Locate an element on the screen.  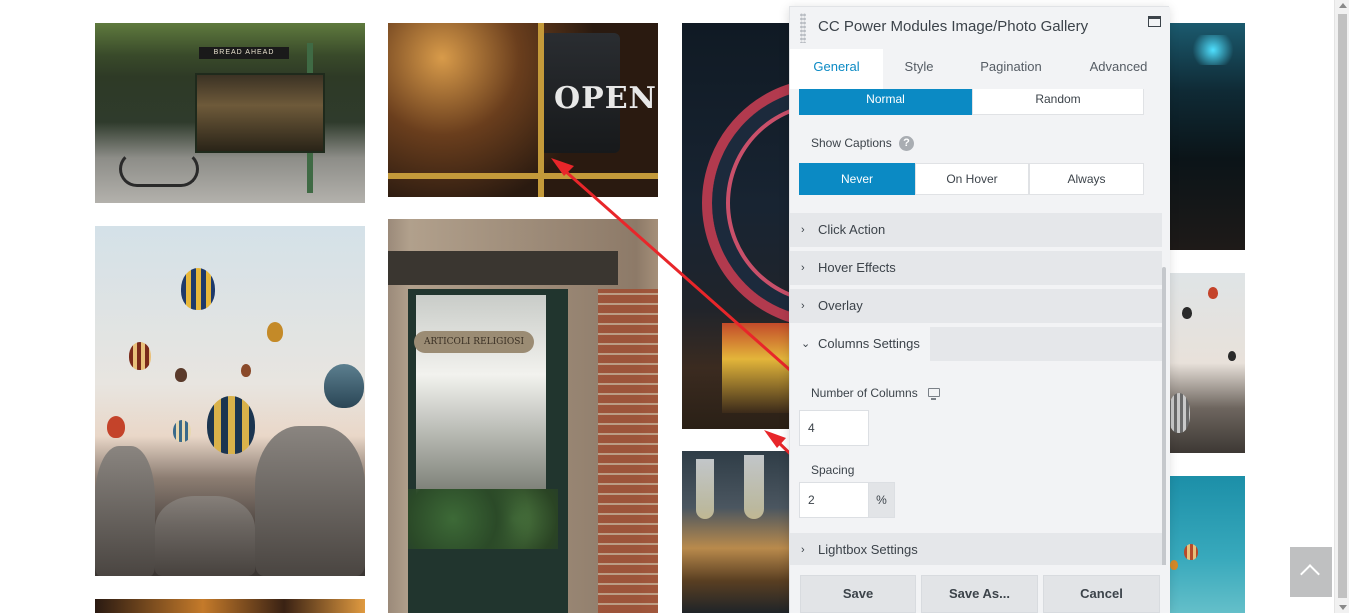
door-lintel is located at coordinates (503, 268).